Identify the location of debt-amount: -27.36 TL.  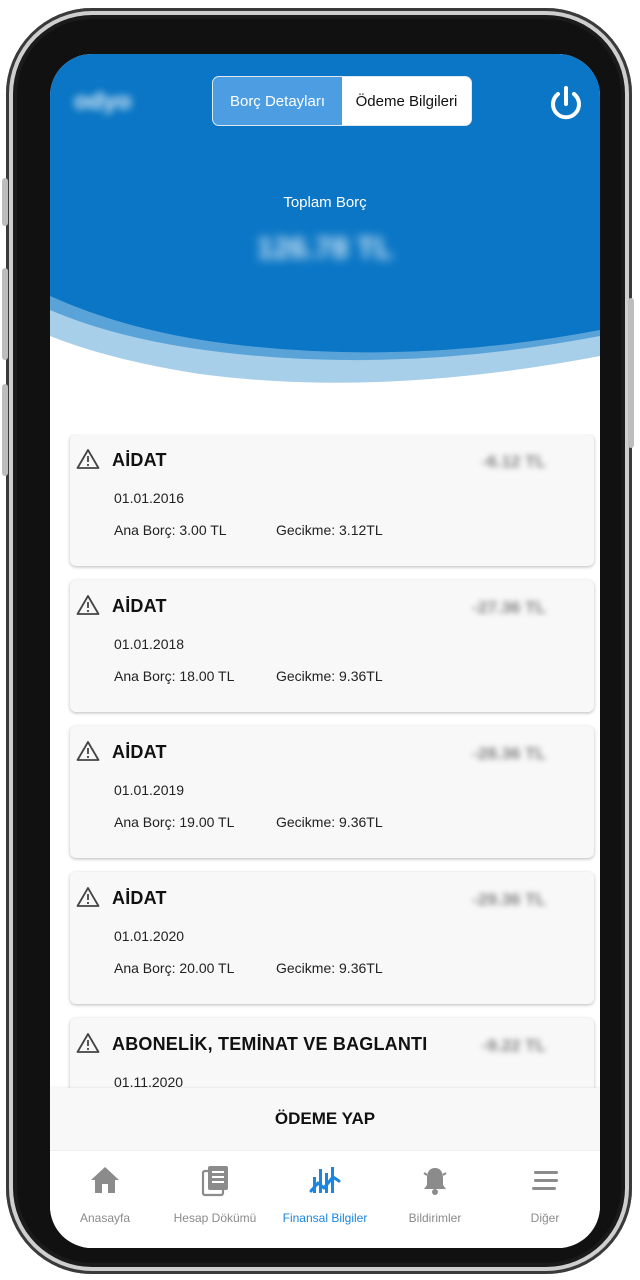
(509, 607).